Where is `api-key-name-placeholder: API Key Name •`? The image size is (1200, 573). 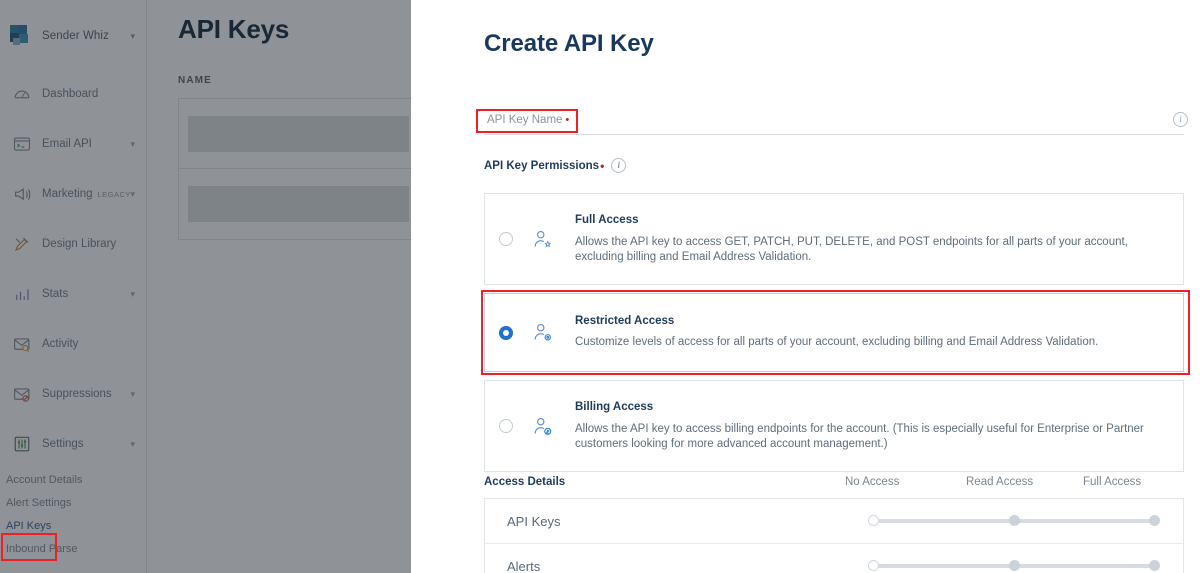
api-key-name-placeholder: API Key Name • is located at coordinates (528, 120).